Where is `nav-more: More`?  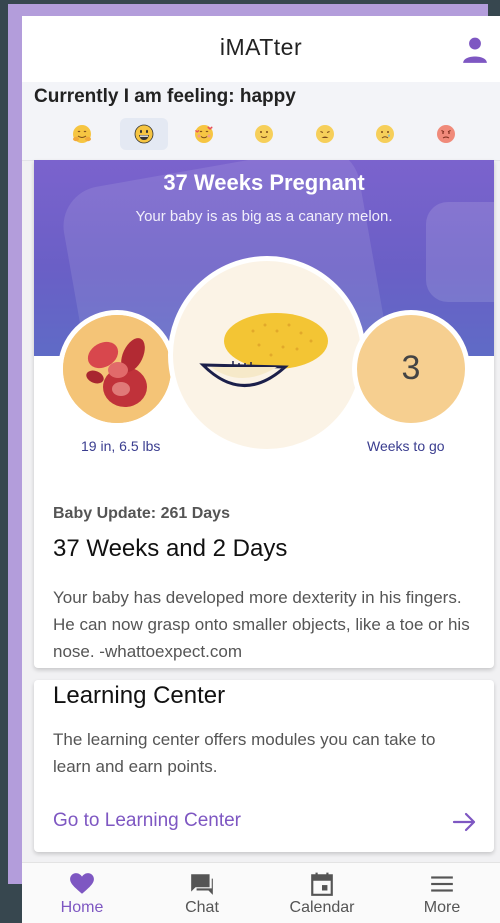 nav-more: More is located at coordinates (441, 893).